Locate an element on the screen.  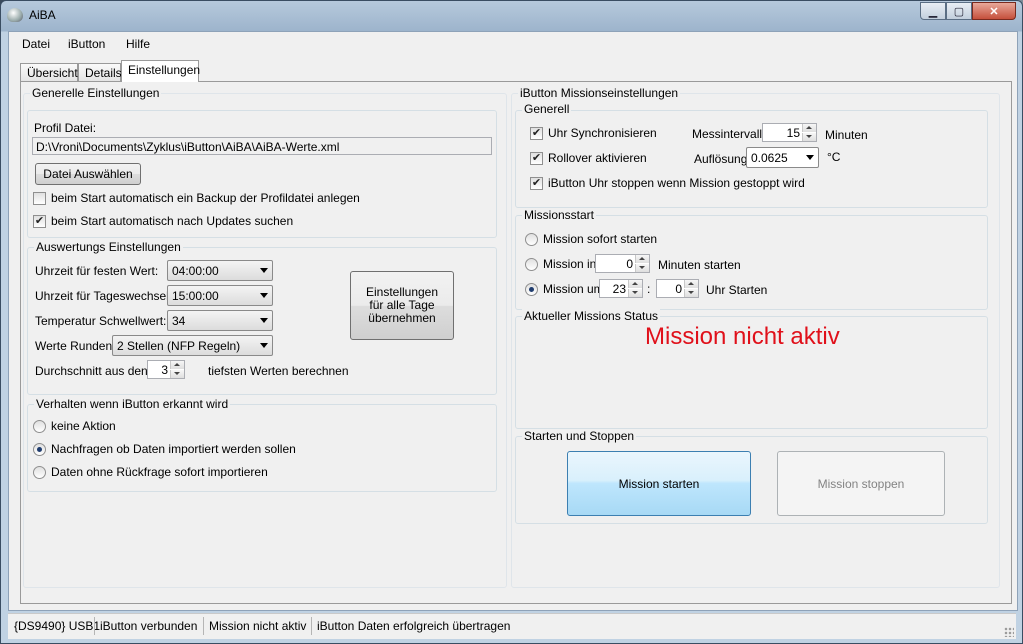
backup-checkbox is located at coordinates (39, 198).